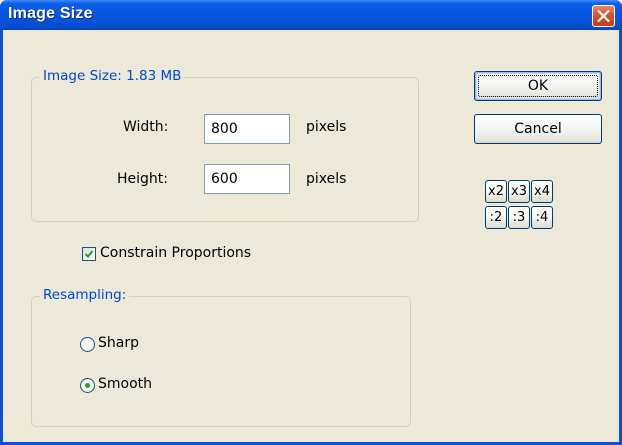 The height and width of the screenshot is (445, 622). What do you see at coordinates (142, 179) in the screenshot?
I see `height-label: Height:` at bounding box center [142, 179].